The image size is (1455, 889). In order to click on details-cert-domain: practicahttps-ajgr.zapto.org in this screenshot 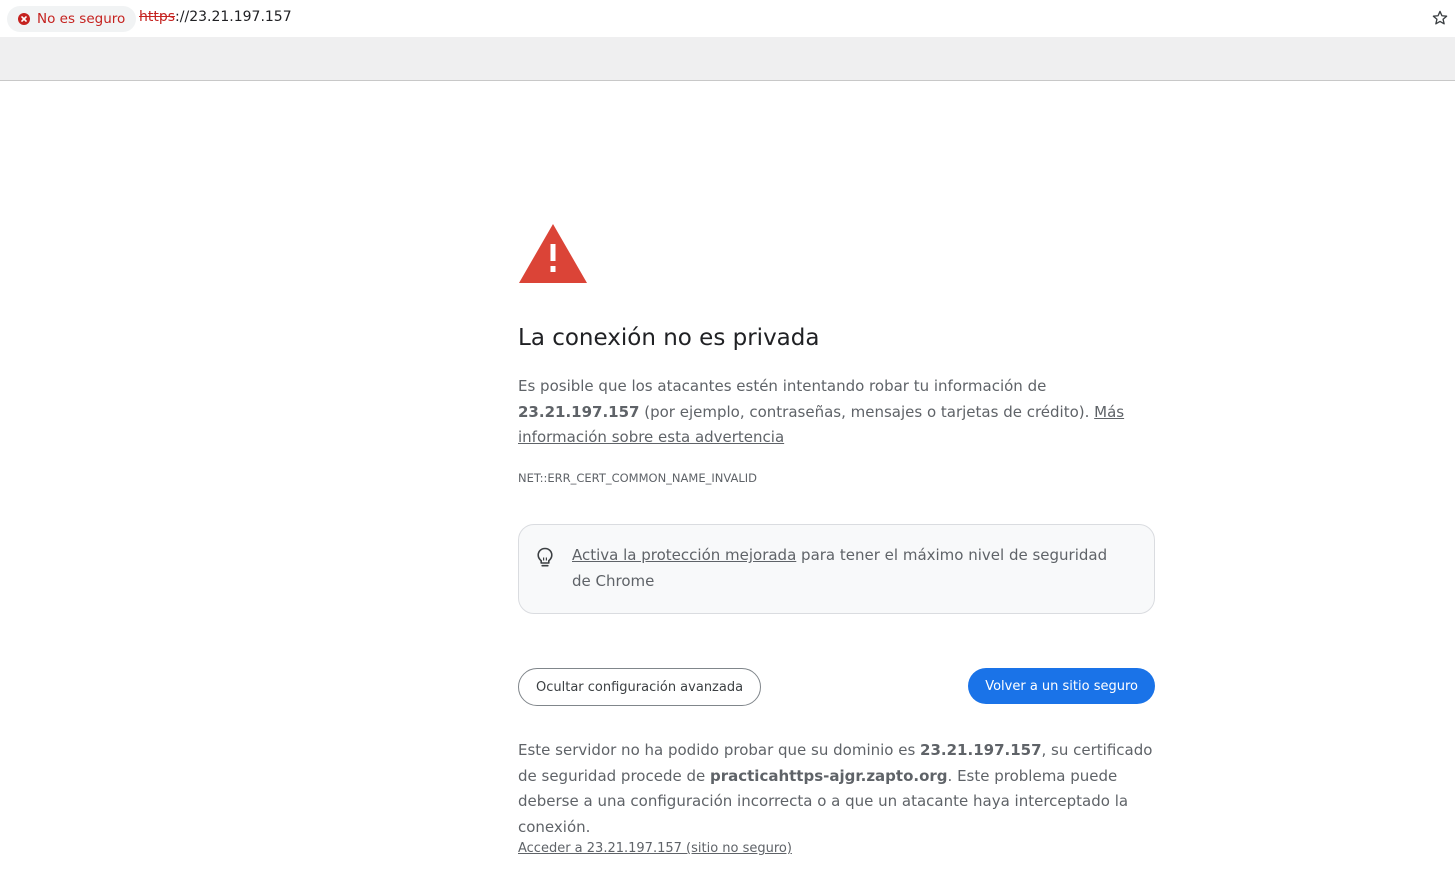, I will do `click(828, 775)`.